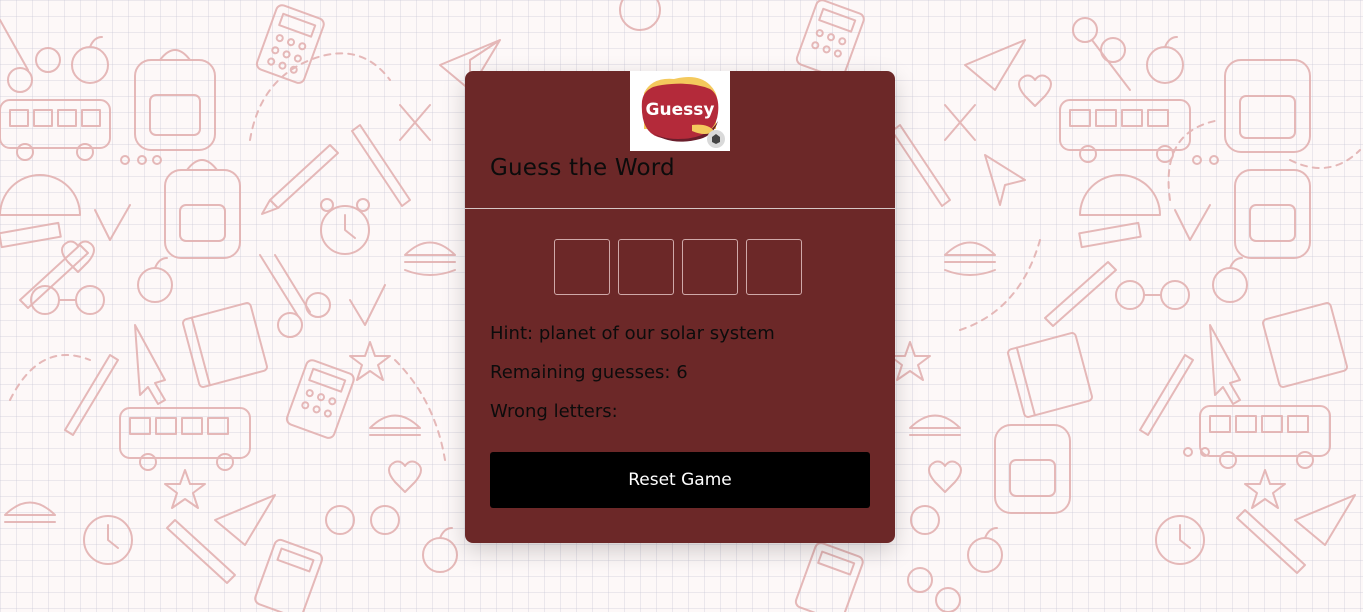  What do you see at coordinates (512, 333) in the screenshot?
I see `hint-label: Hint:` at bounding box center [512, 333].